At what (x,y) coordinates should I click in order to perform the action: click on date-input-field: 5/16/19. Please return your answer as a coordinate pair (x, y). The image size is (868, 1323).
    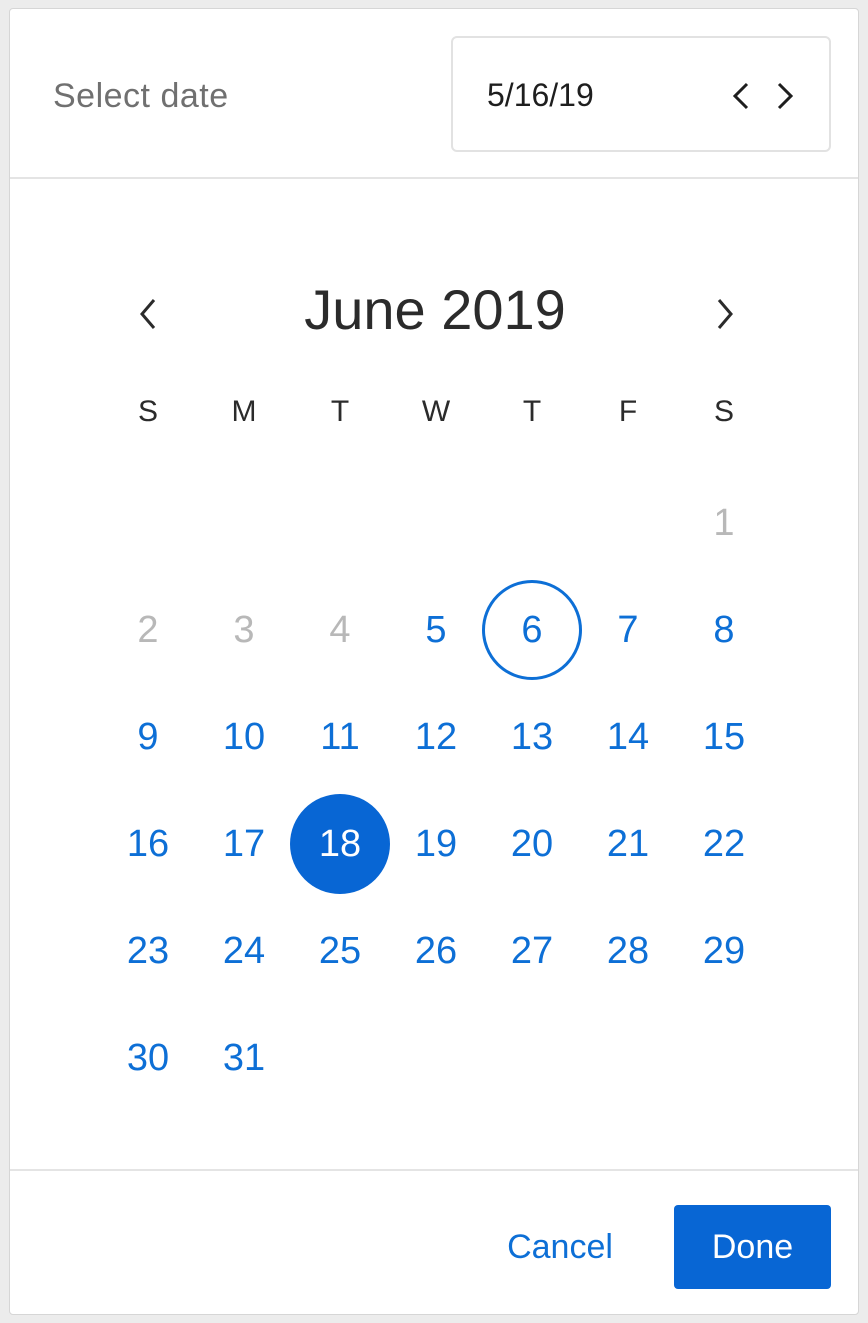
    Looking at the image, I should click on (641, 94).